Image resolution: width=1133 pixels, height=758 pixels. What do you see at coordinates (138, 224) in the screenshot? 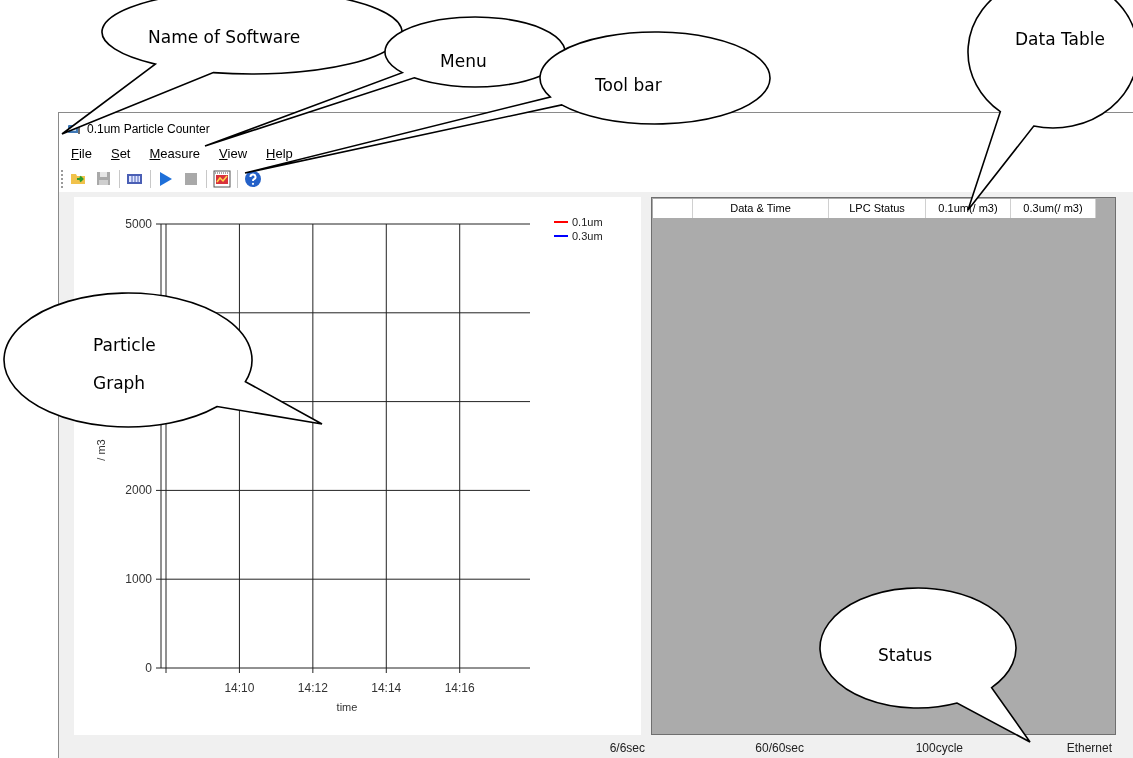
I see `y-tick-label: 5000` at bounding box center [138, 224].